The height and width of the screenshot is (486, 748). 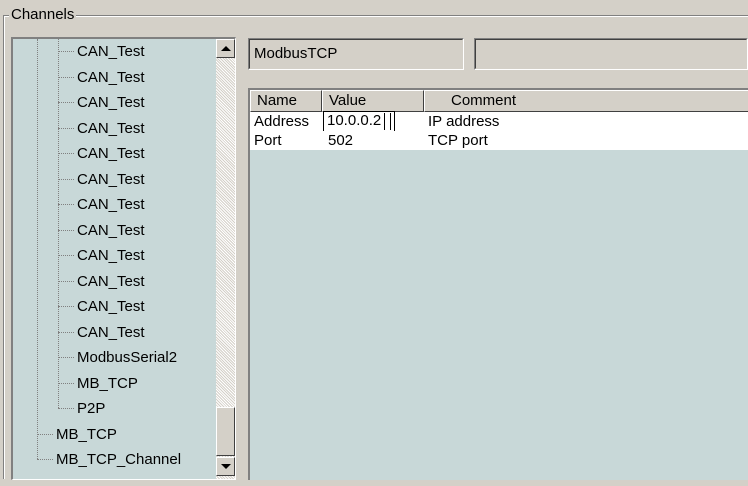 I want to click on param-value-editor: 10.0.0.2, so click(x=359, y=121).